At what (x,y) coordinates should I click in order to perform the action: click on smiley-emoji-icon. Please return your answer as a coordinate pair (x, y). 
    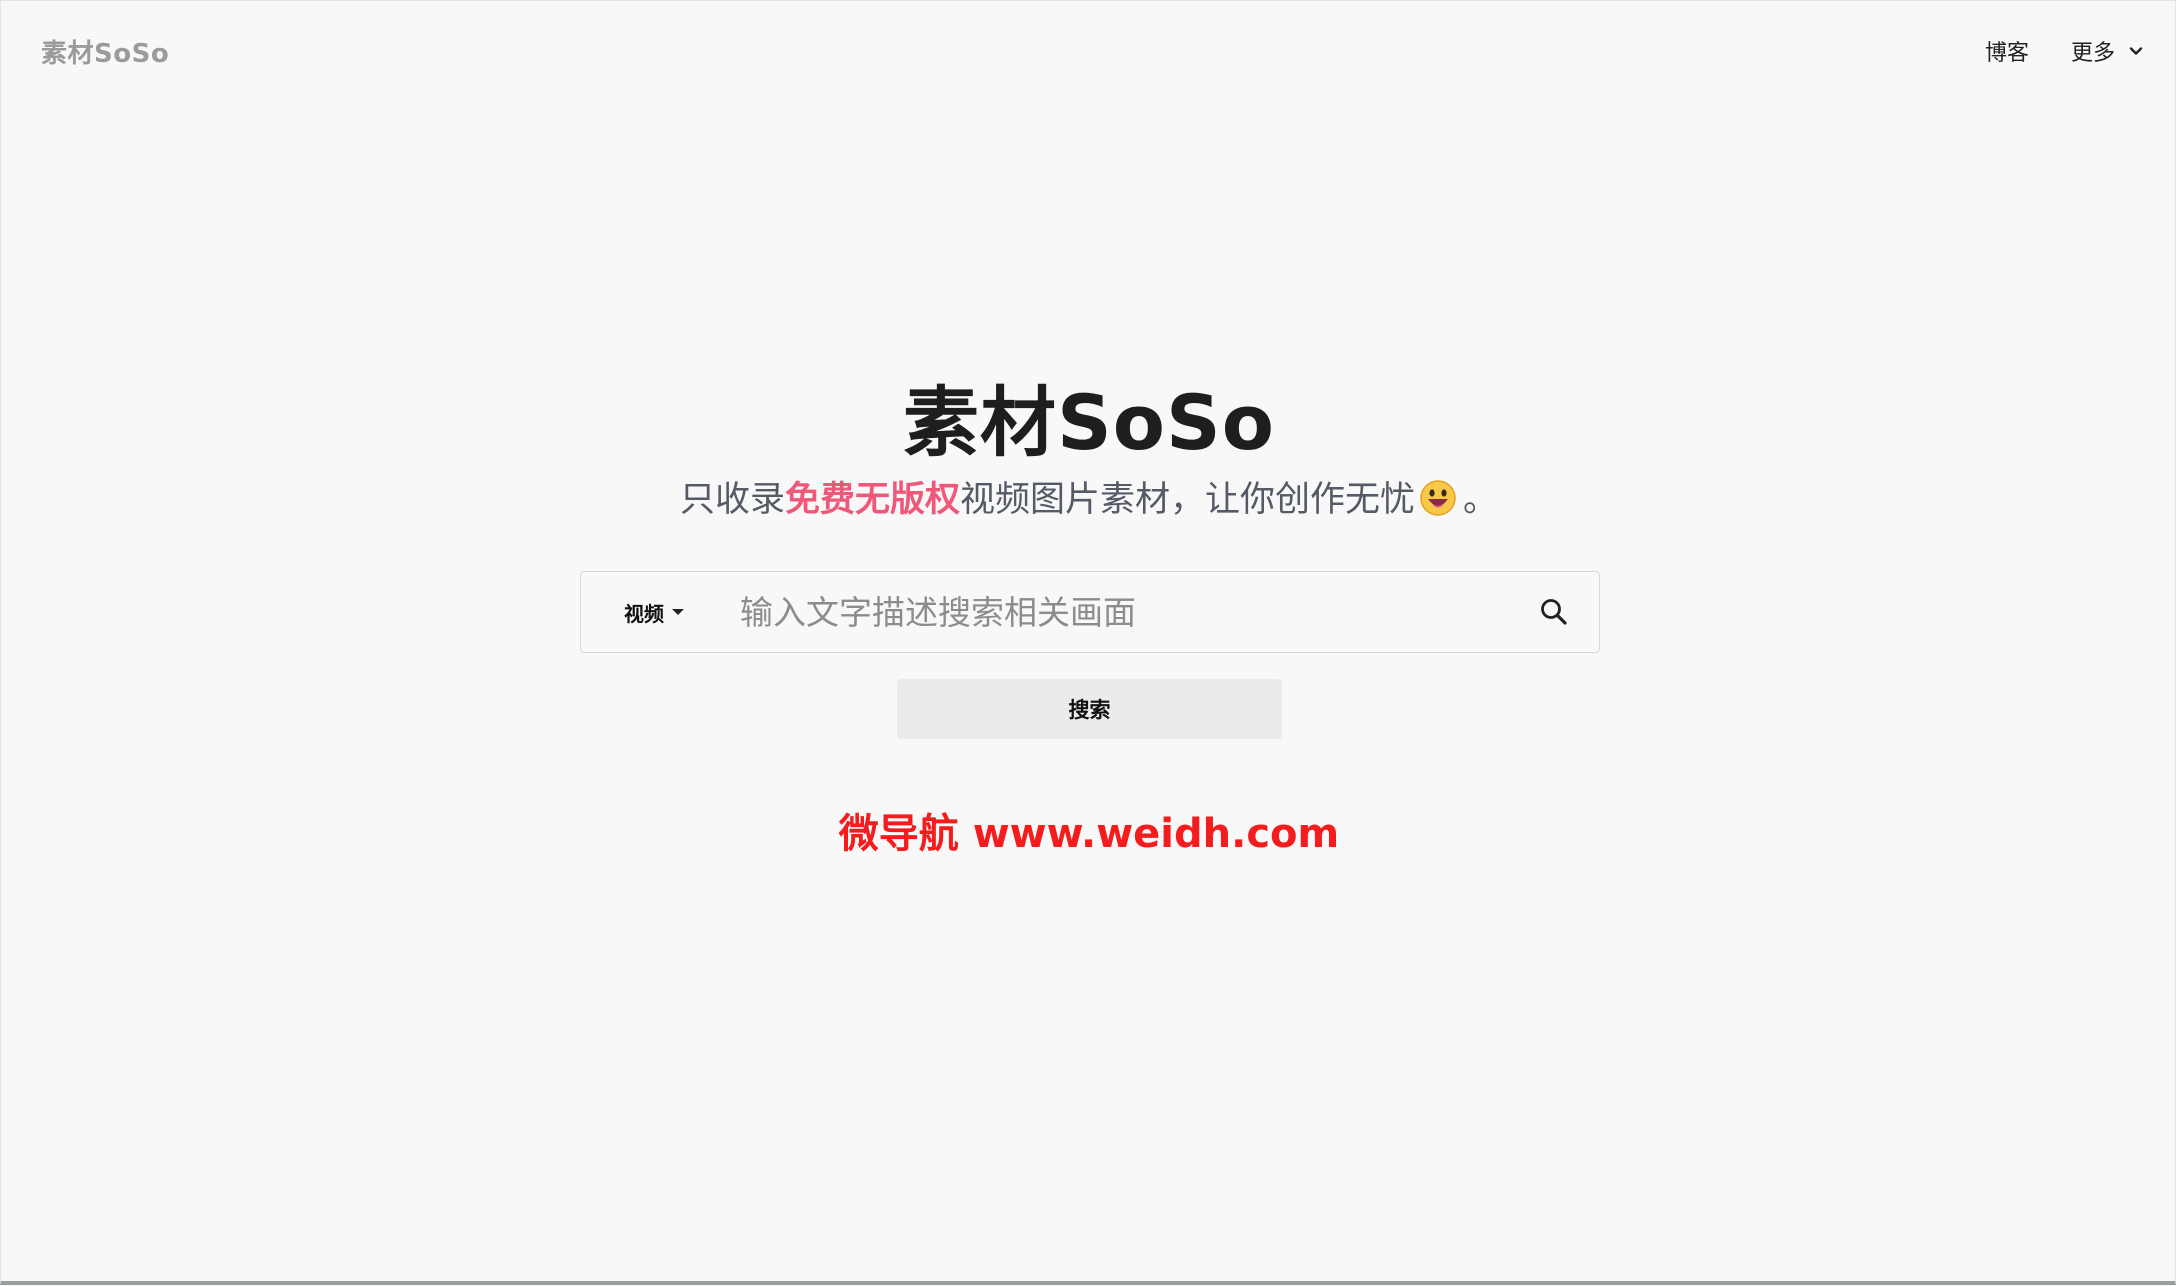
    Looking at the image, I should click on (1438, 498).